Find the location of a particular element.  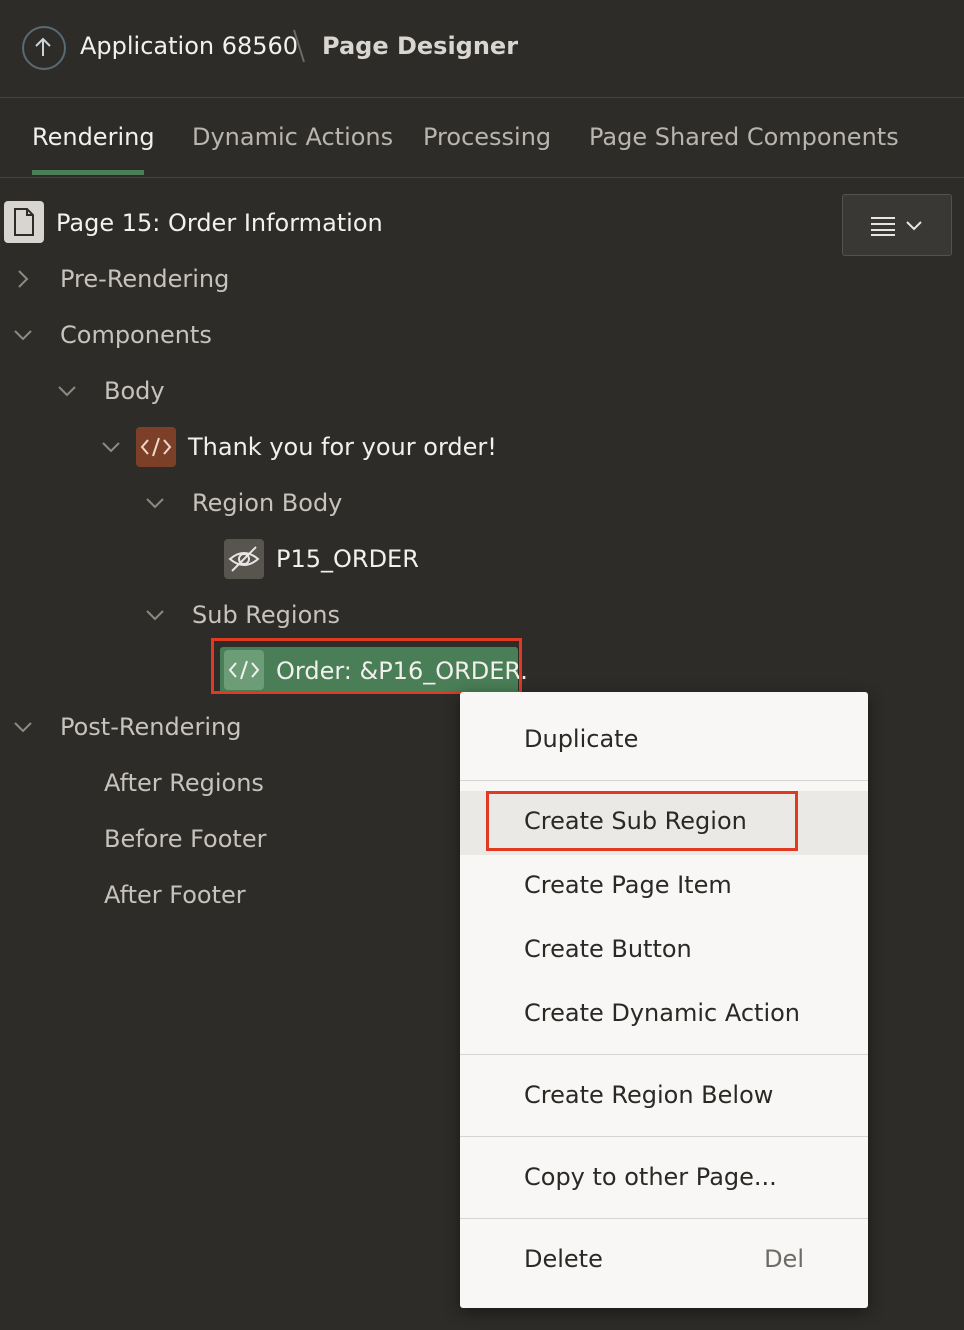

menu-item-delete: Delete Del is located at coordinates (664, 1261).